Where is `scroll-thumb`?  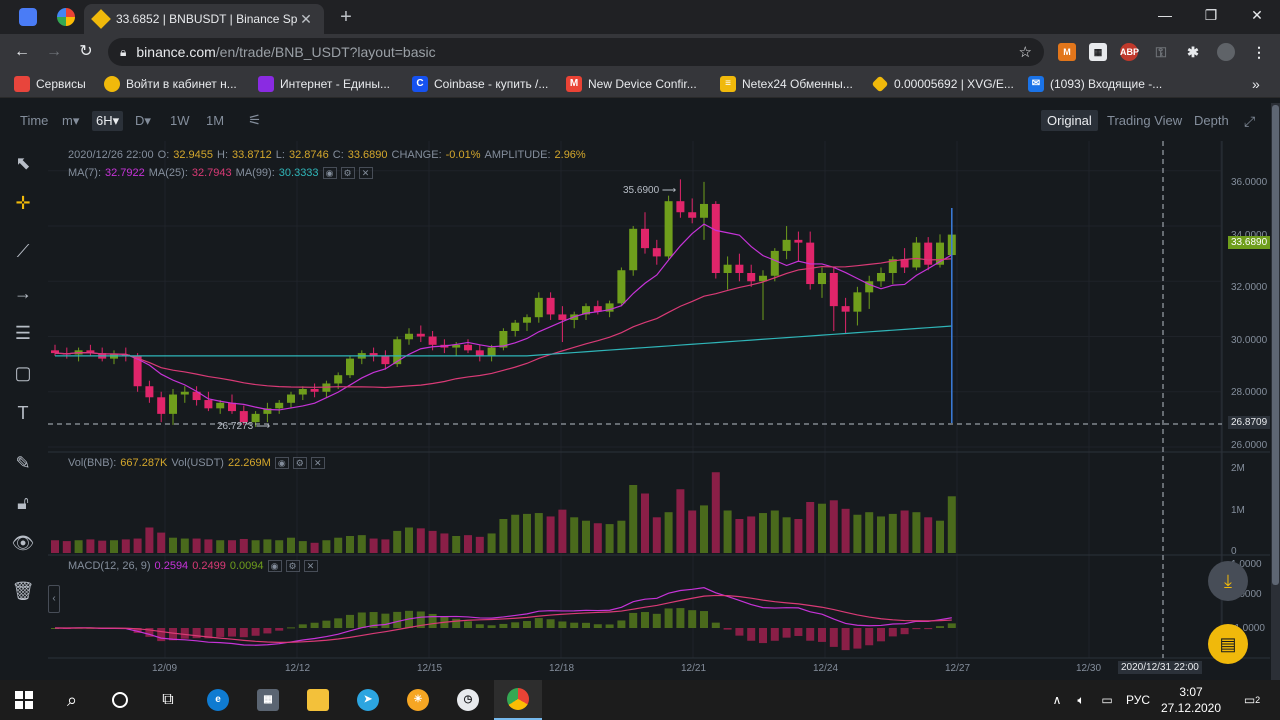
scroll-thumb is located at coordinates (1275, 345).